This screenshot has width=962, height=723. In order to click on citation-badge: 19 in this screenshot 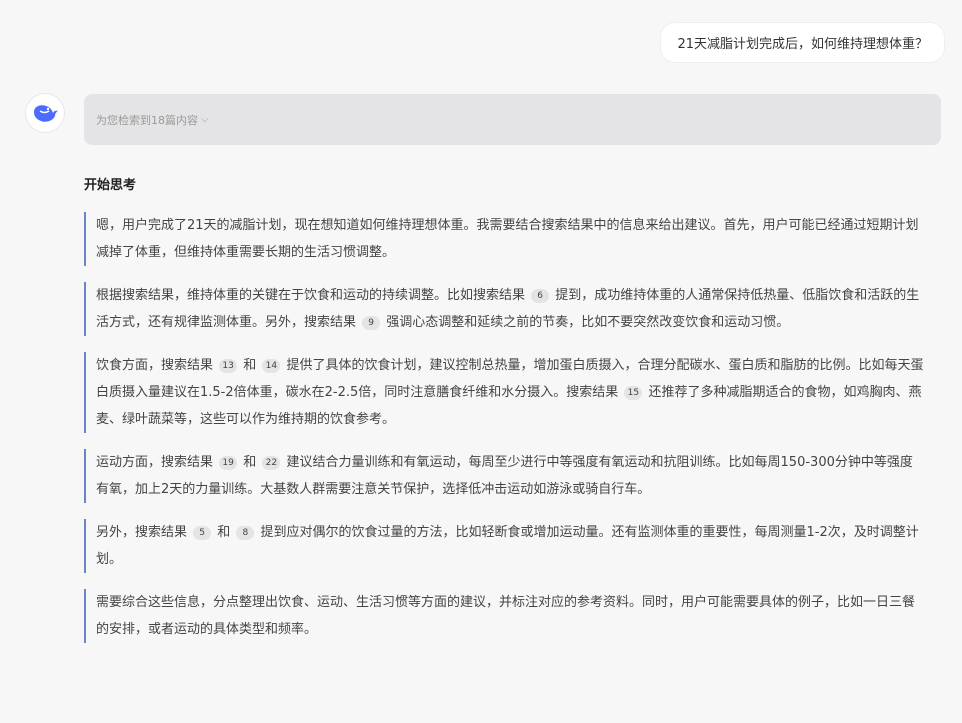, I will do `click(228, 463)`.